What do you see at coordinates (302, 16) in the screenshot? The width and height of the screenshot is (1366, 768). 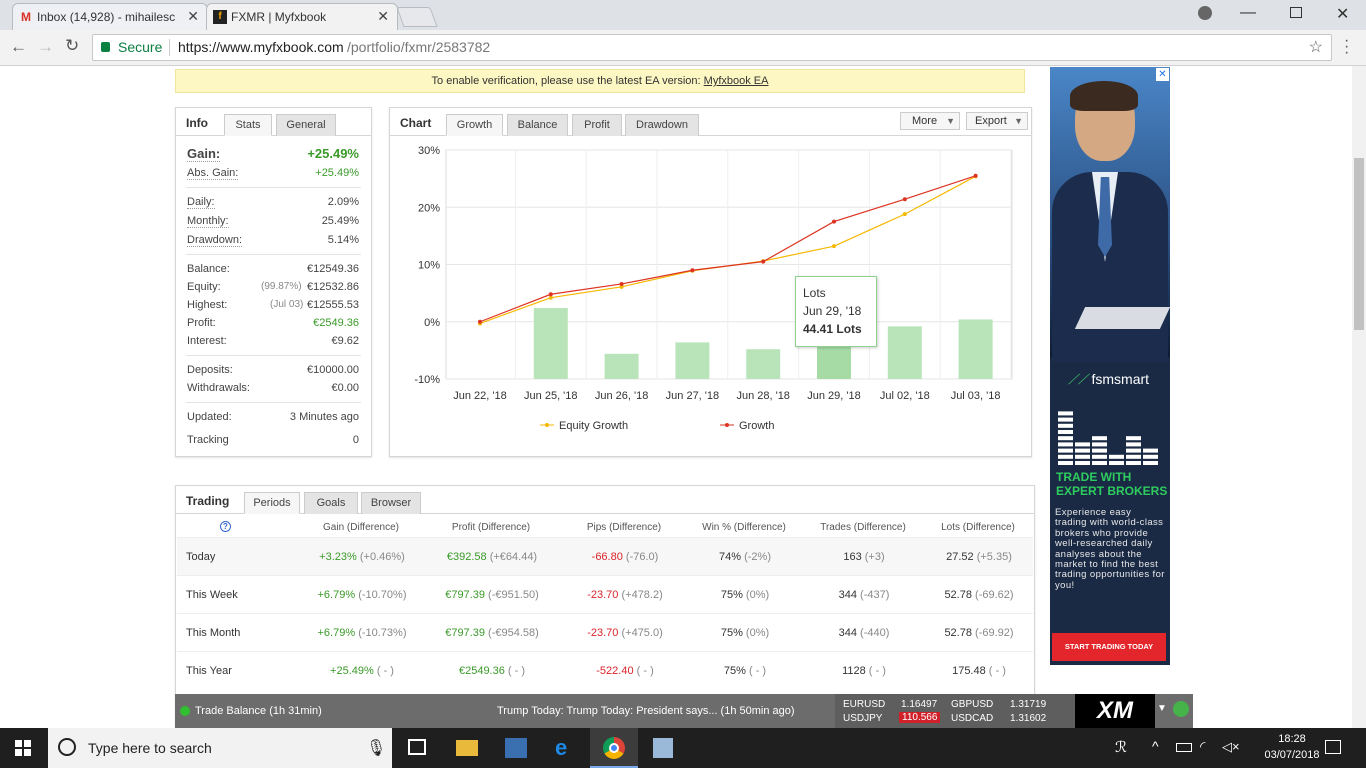 I see `tab-myfxbook: f FXMR | Myfxbook ✕` at bounding box center [302, 16].